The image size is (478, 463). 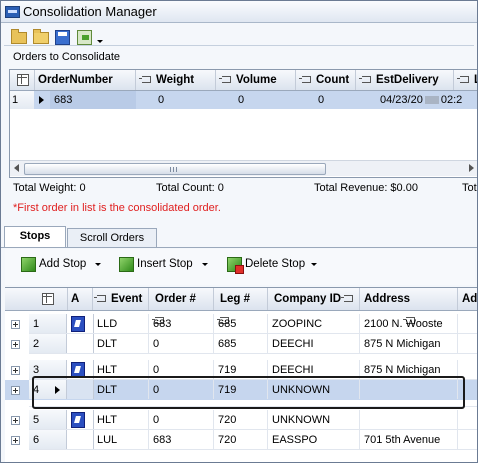 What do you see at coordinates (431, 100) in the screenshot?
I see `redacted-block` at bounding box center [431, 100].